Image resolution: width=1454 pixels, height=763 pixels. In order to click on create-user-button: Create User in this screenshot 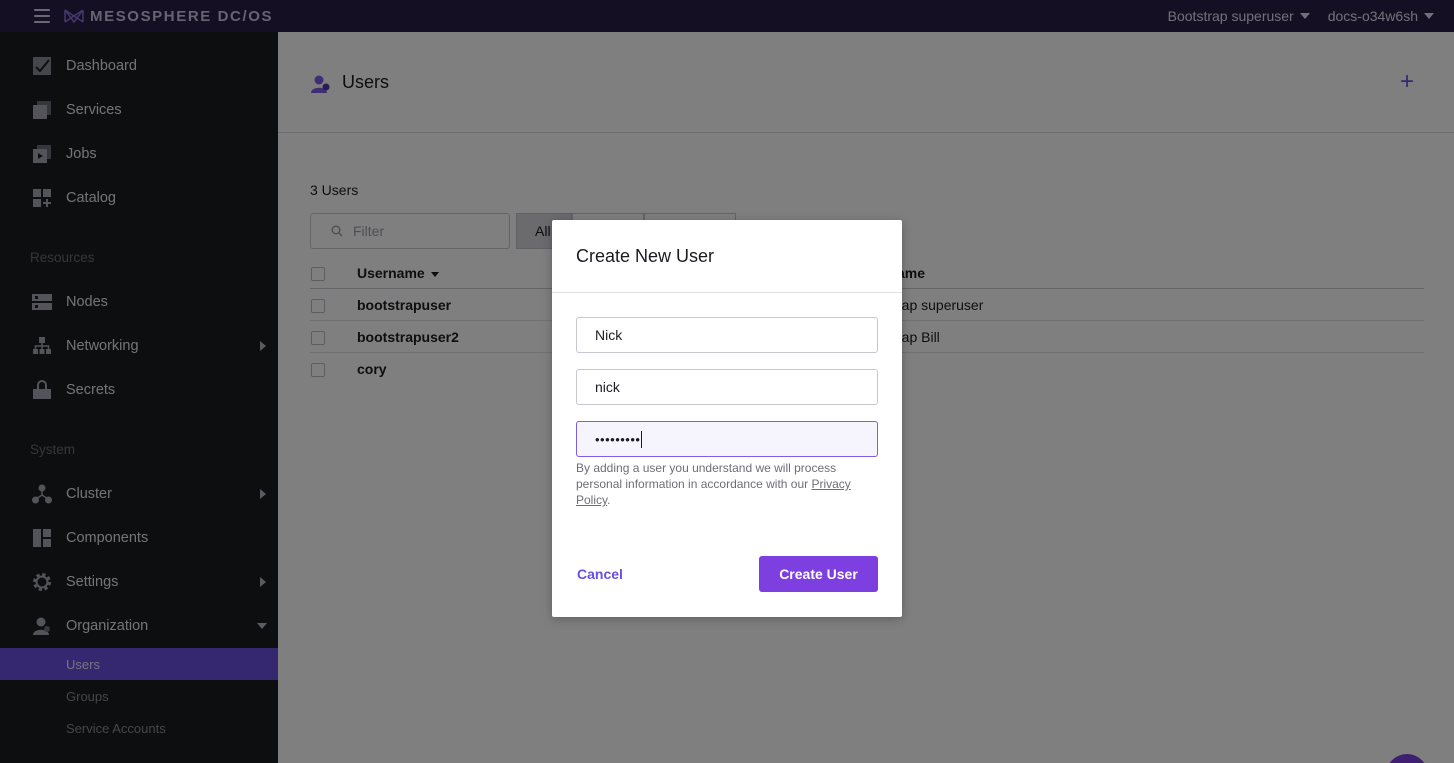, I will do `click(818, 574)`.